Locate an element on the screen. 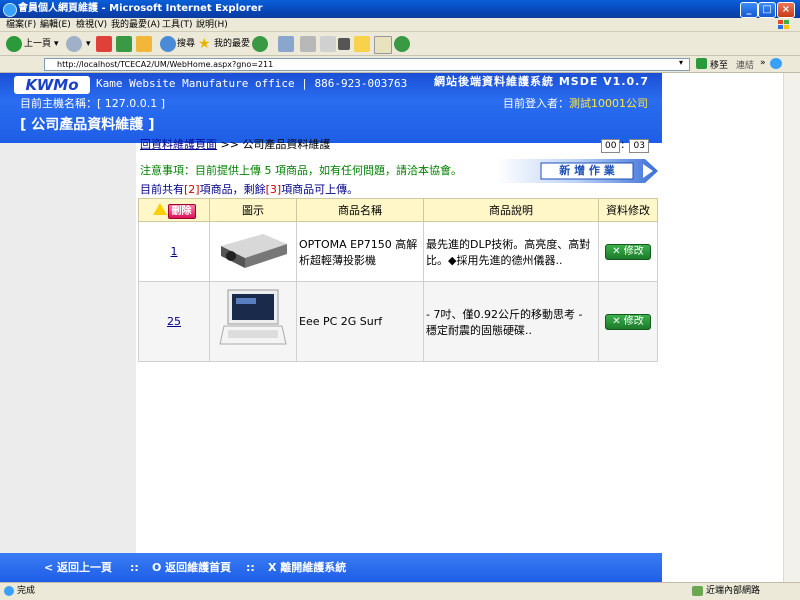  forward-arrow-icon is located at coordinates (74, 44).